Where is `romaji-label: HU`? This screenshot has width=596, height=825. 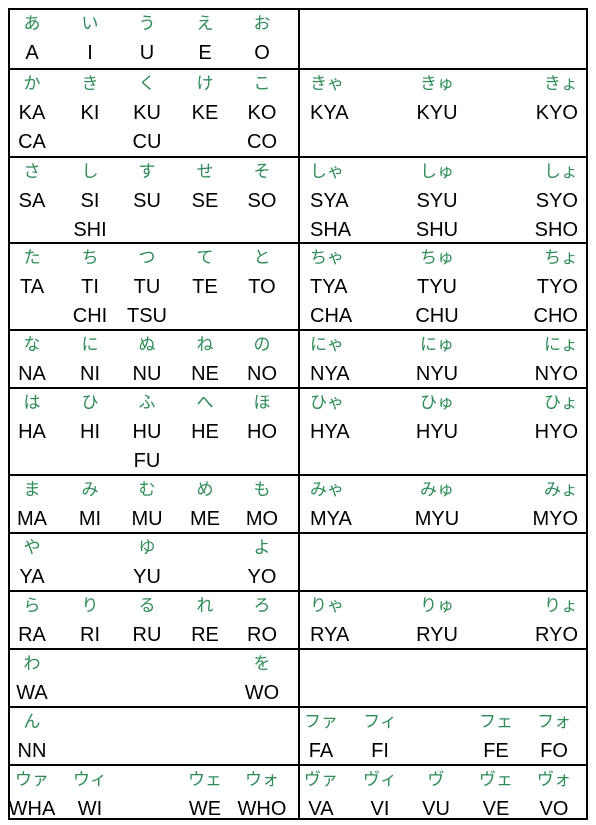 romaji-label: HU is located at coordinates (147, 432).